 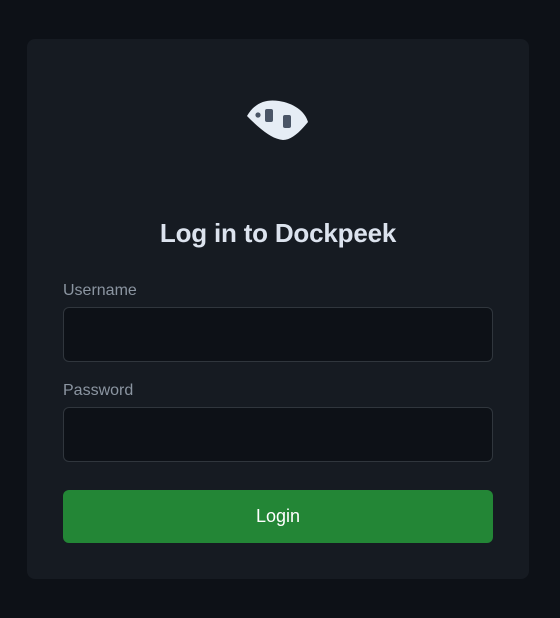 I want to click on password-input, so click(x=278, y=434).